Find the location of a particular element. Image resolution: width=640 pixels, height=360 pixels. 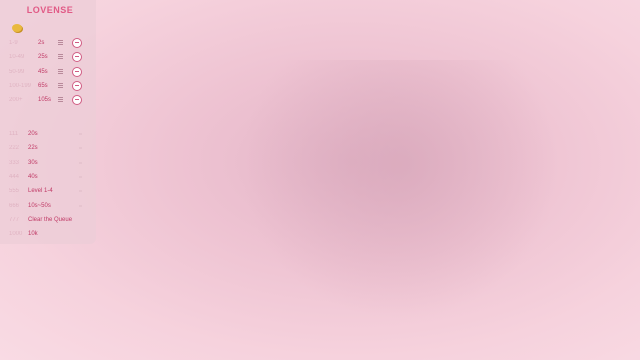

special-command-row: 333 30s is located at coordinates (48, 163).